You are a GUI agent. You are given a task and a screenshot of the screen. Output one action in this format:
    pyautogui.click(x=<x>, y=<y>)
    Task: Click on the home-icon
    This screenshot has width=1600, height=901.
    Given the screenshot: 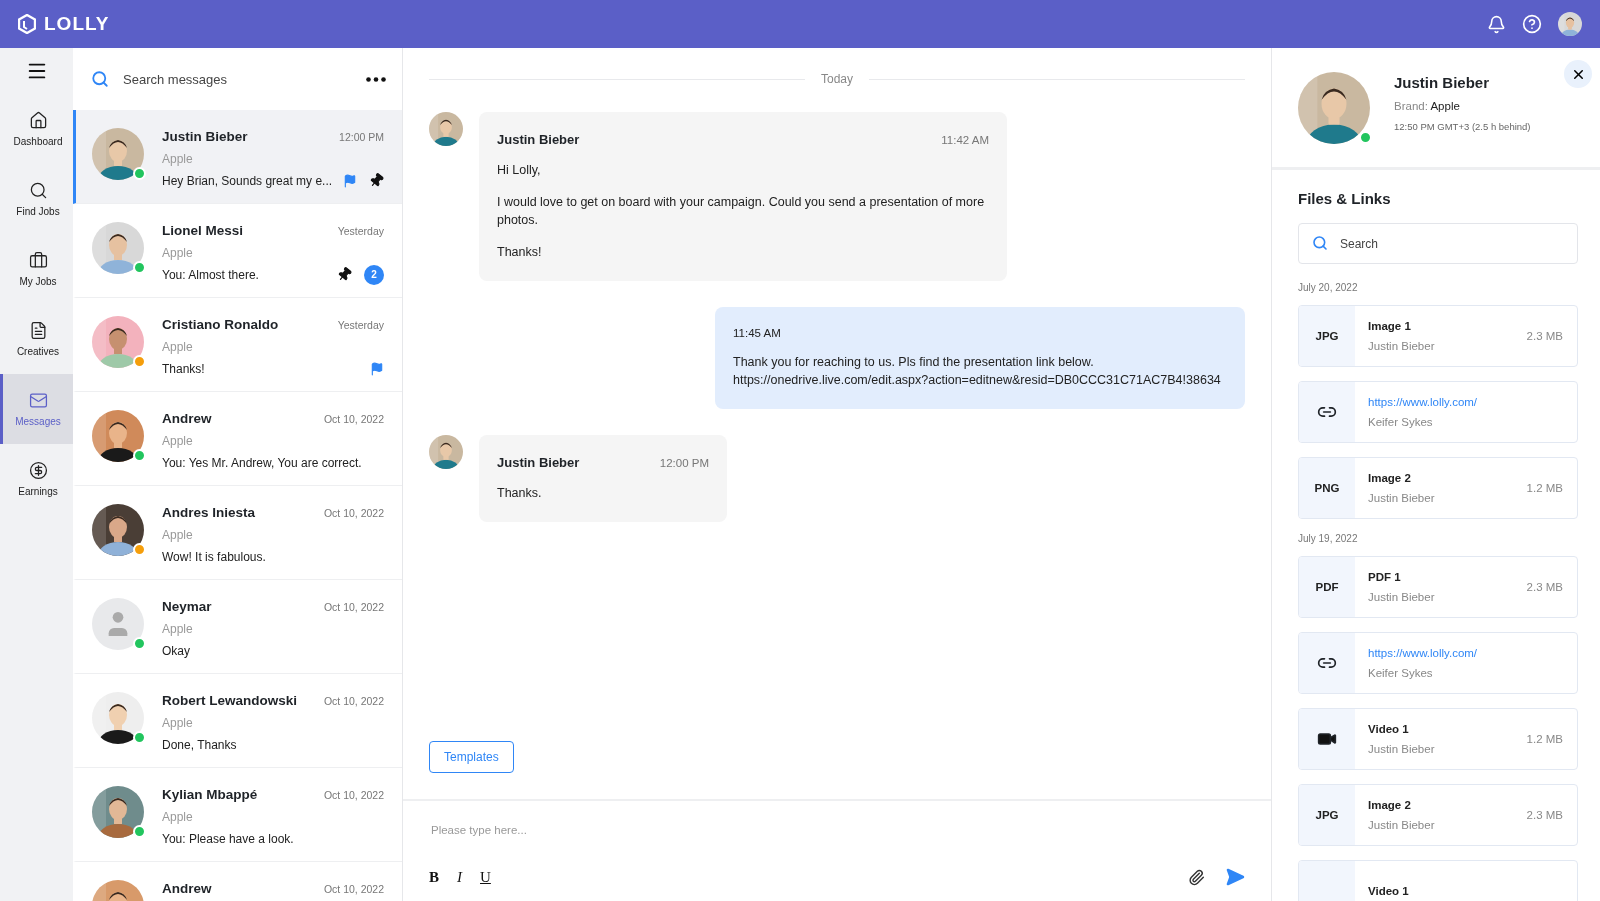 What is the action you would take?
    pyautogui.click(x=38, y=120)
    